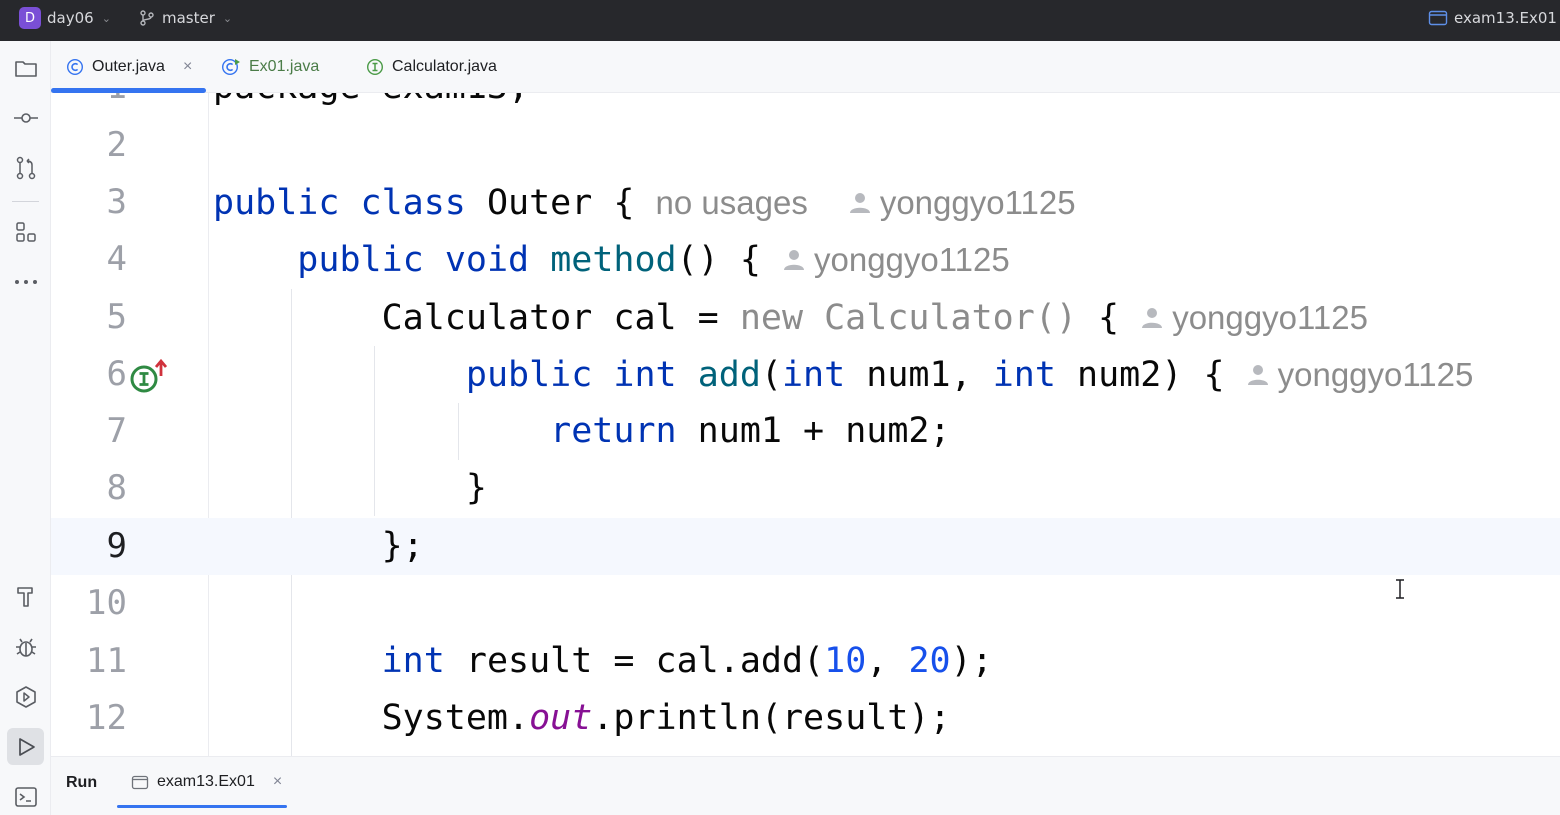 The width and height of the screenshot is (1560, 815). I want to click on line-number: 11, so click(106, 661).